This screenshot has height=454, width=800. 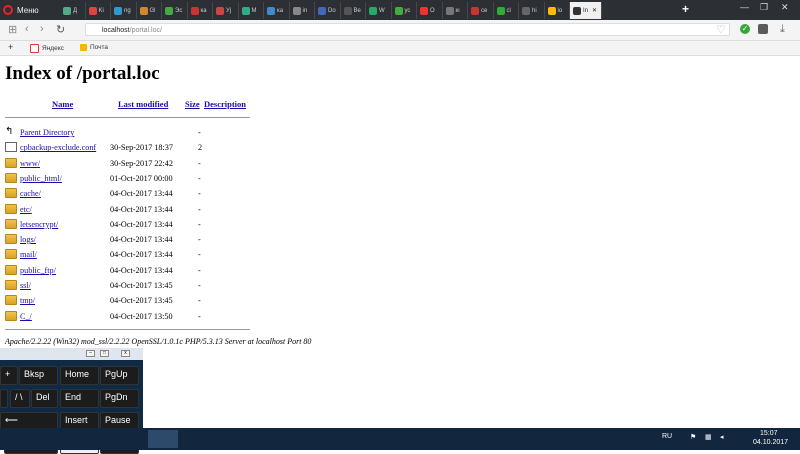 I want to click on browser-tab: Ki, so click(x=98, y=10).